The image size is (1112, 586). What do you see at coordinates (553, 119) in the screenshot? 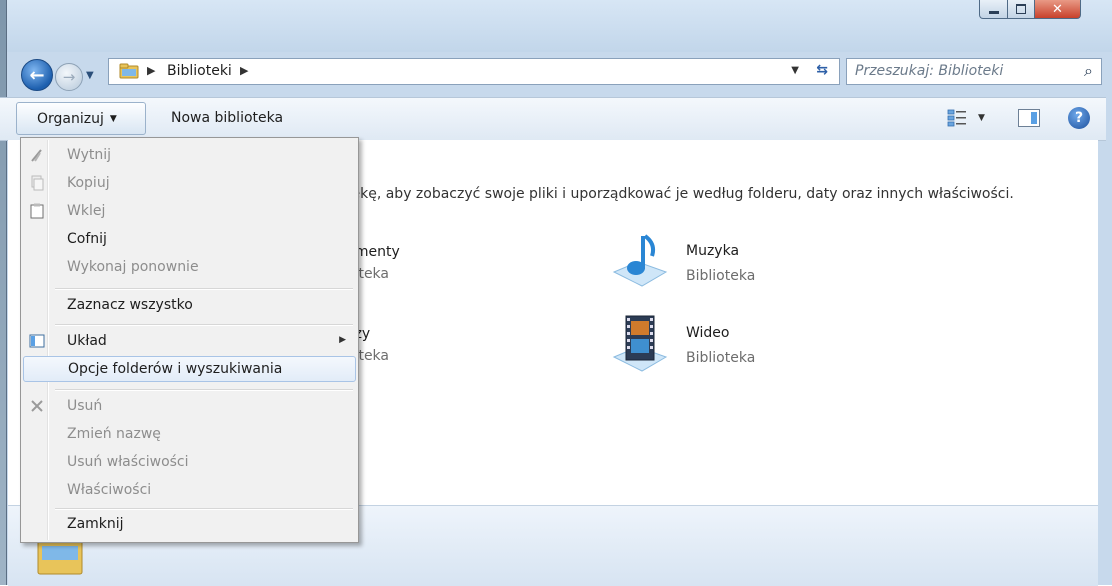
I see `command-bar: Organizuj ▼ Nowa biblioteka ▼ ?` at bounding box center [553, 119].